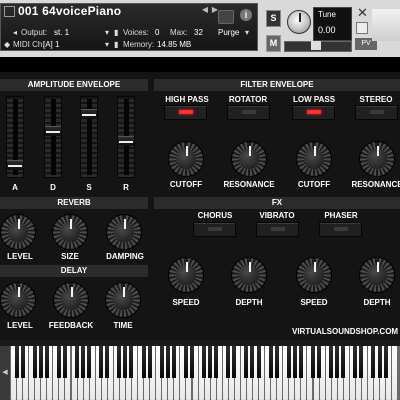 The height and width of the screenshot is (400, 400). I want to click on purge-dropdown-icon: ▾, so click(247, 32).